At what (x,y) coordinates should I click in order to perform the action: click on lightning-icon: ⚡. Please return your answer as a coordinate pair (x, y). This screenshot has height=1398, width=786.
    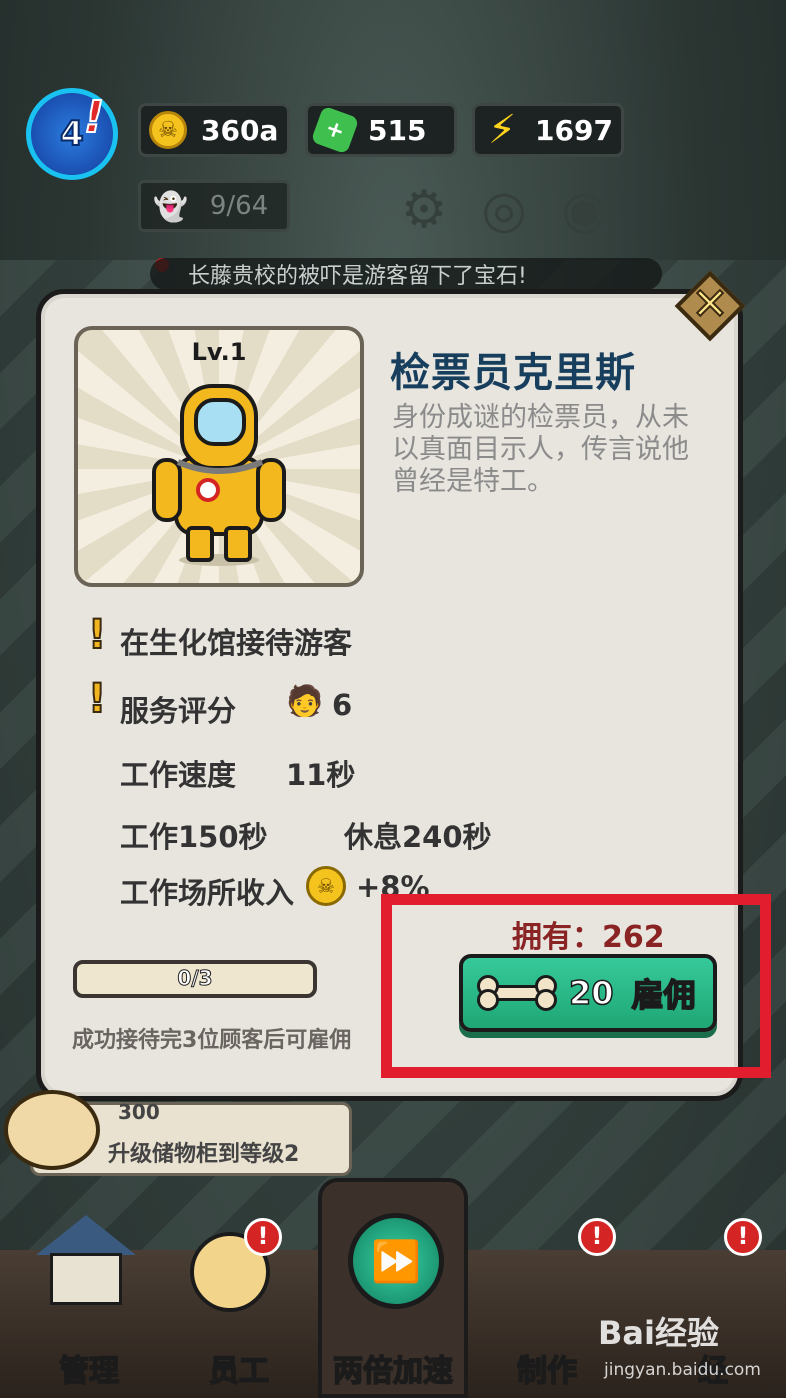
    Looking at the image, I should click on (502, 130).